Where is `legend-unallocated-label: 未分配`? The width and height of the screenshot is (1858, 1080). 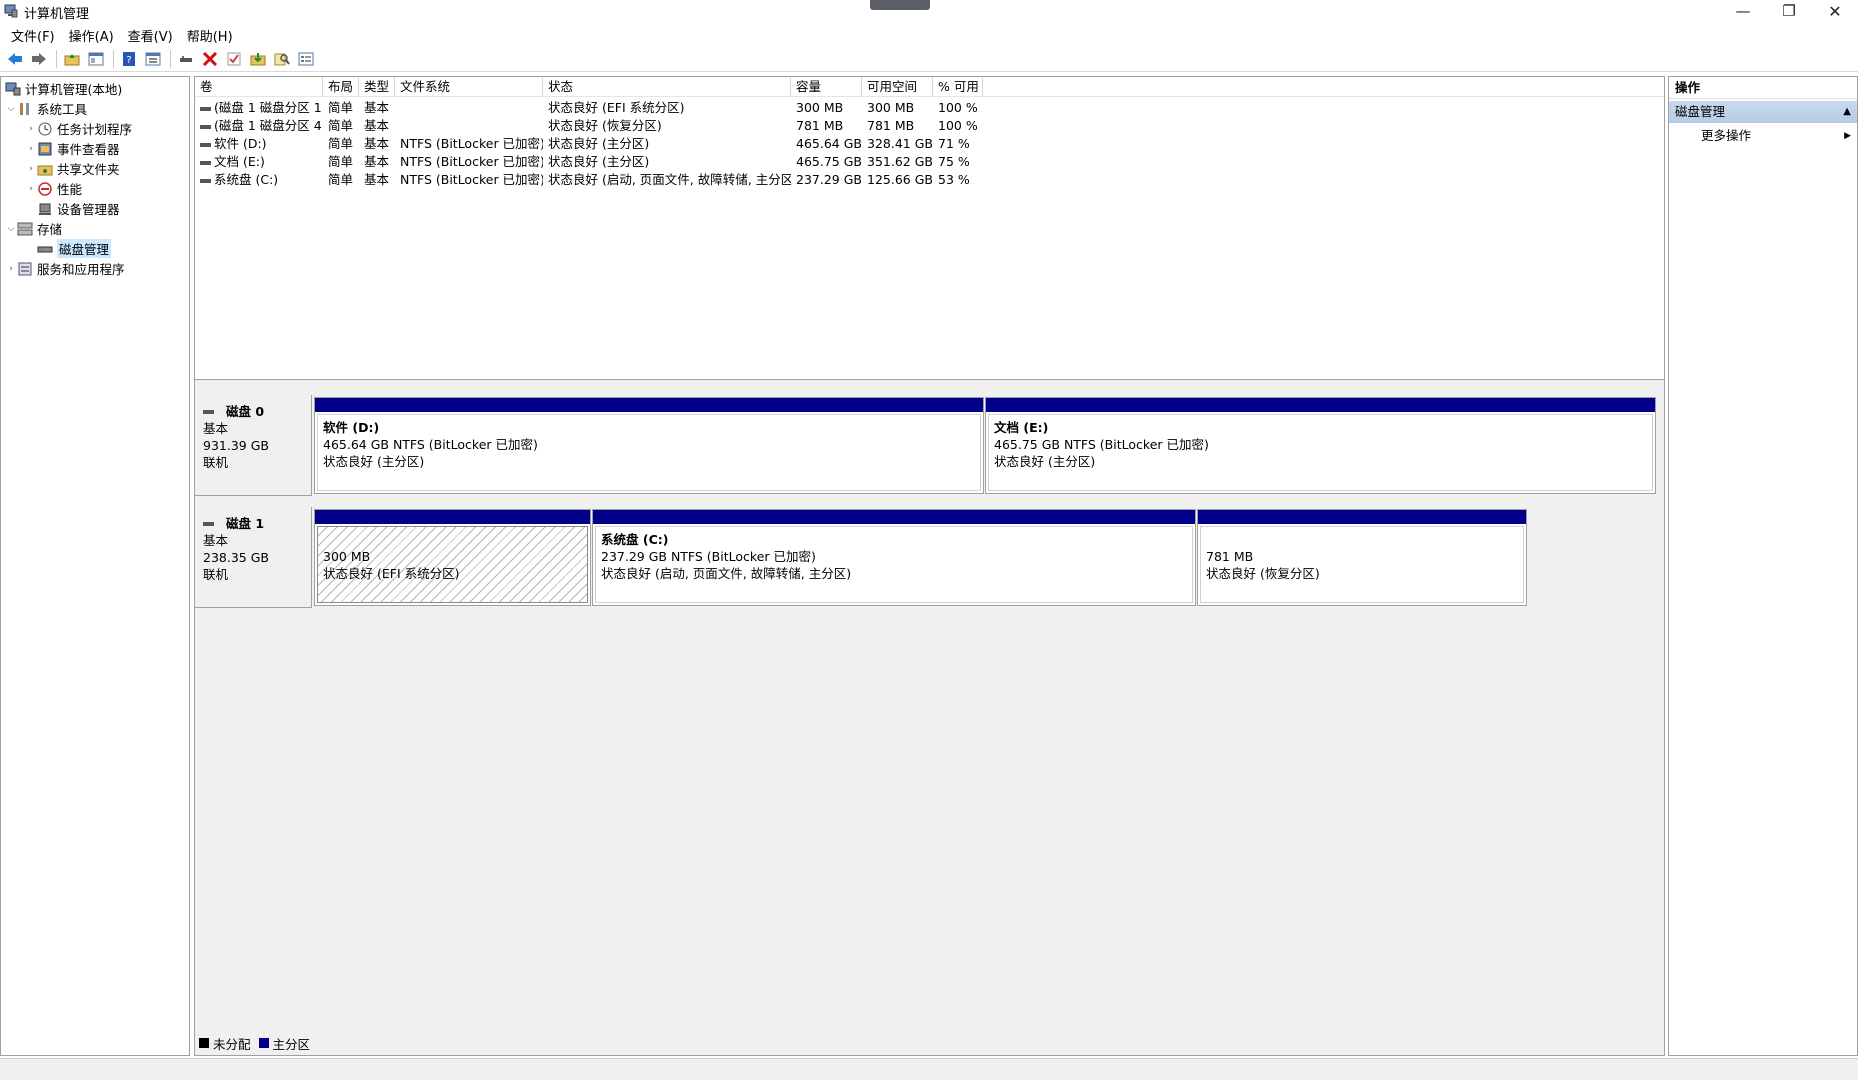
legend-unallocated-label: 未分配 is located at coordinates (232, 1044).